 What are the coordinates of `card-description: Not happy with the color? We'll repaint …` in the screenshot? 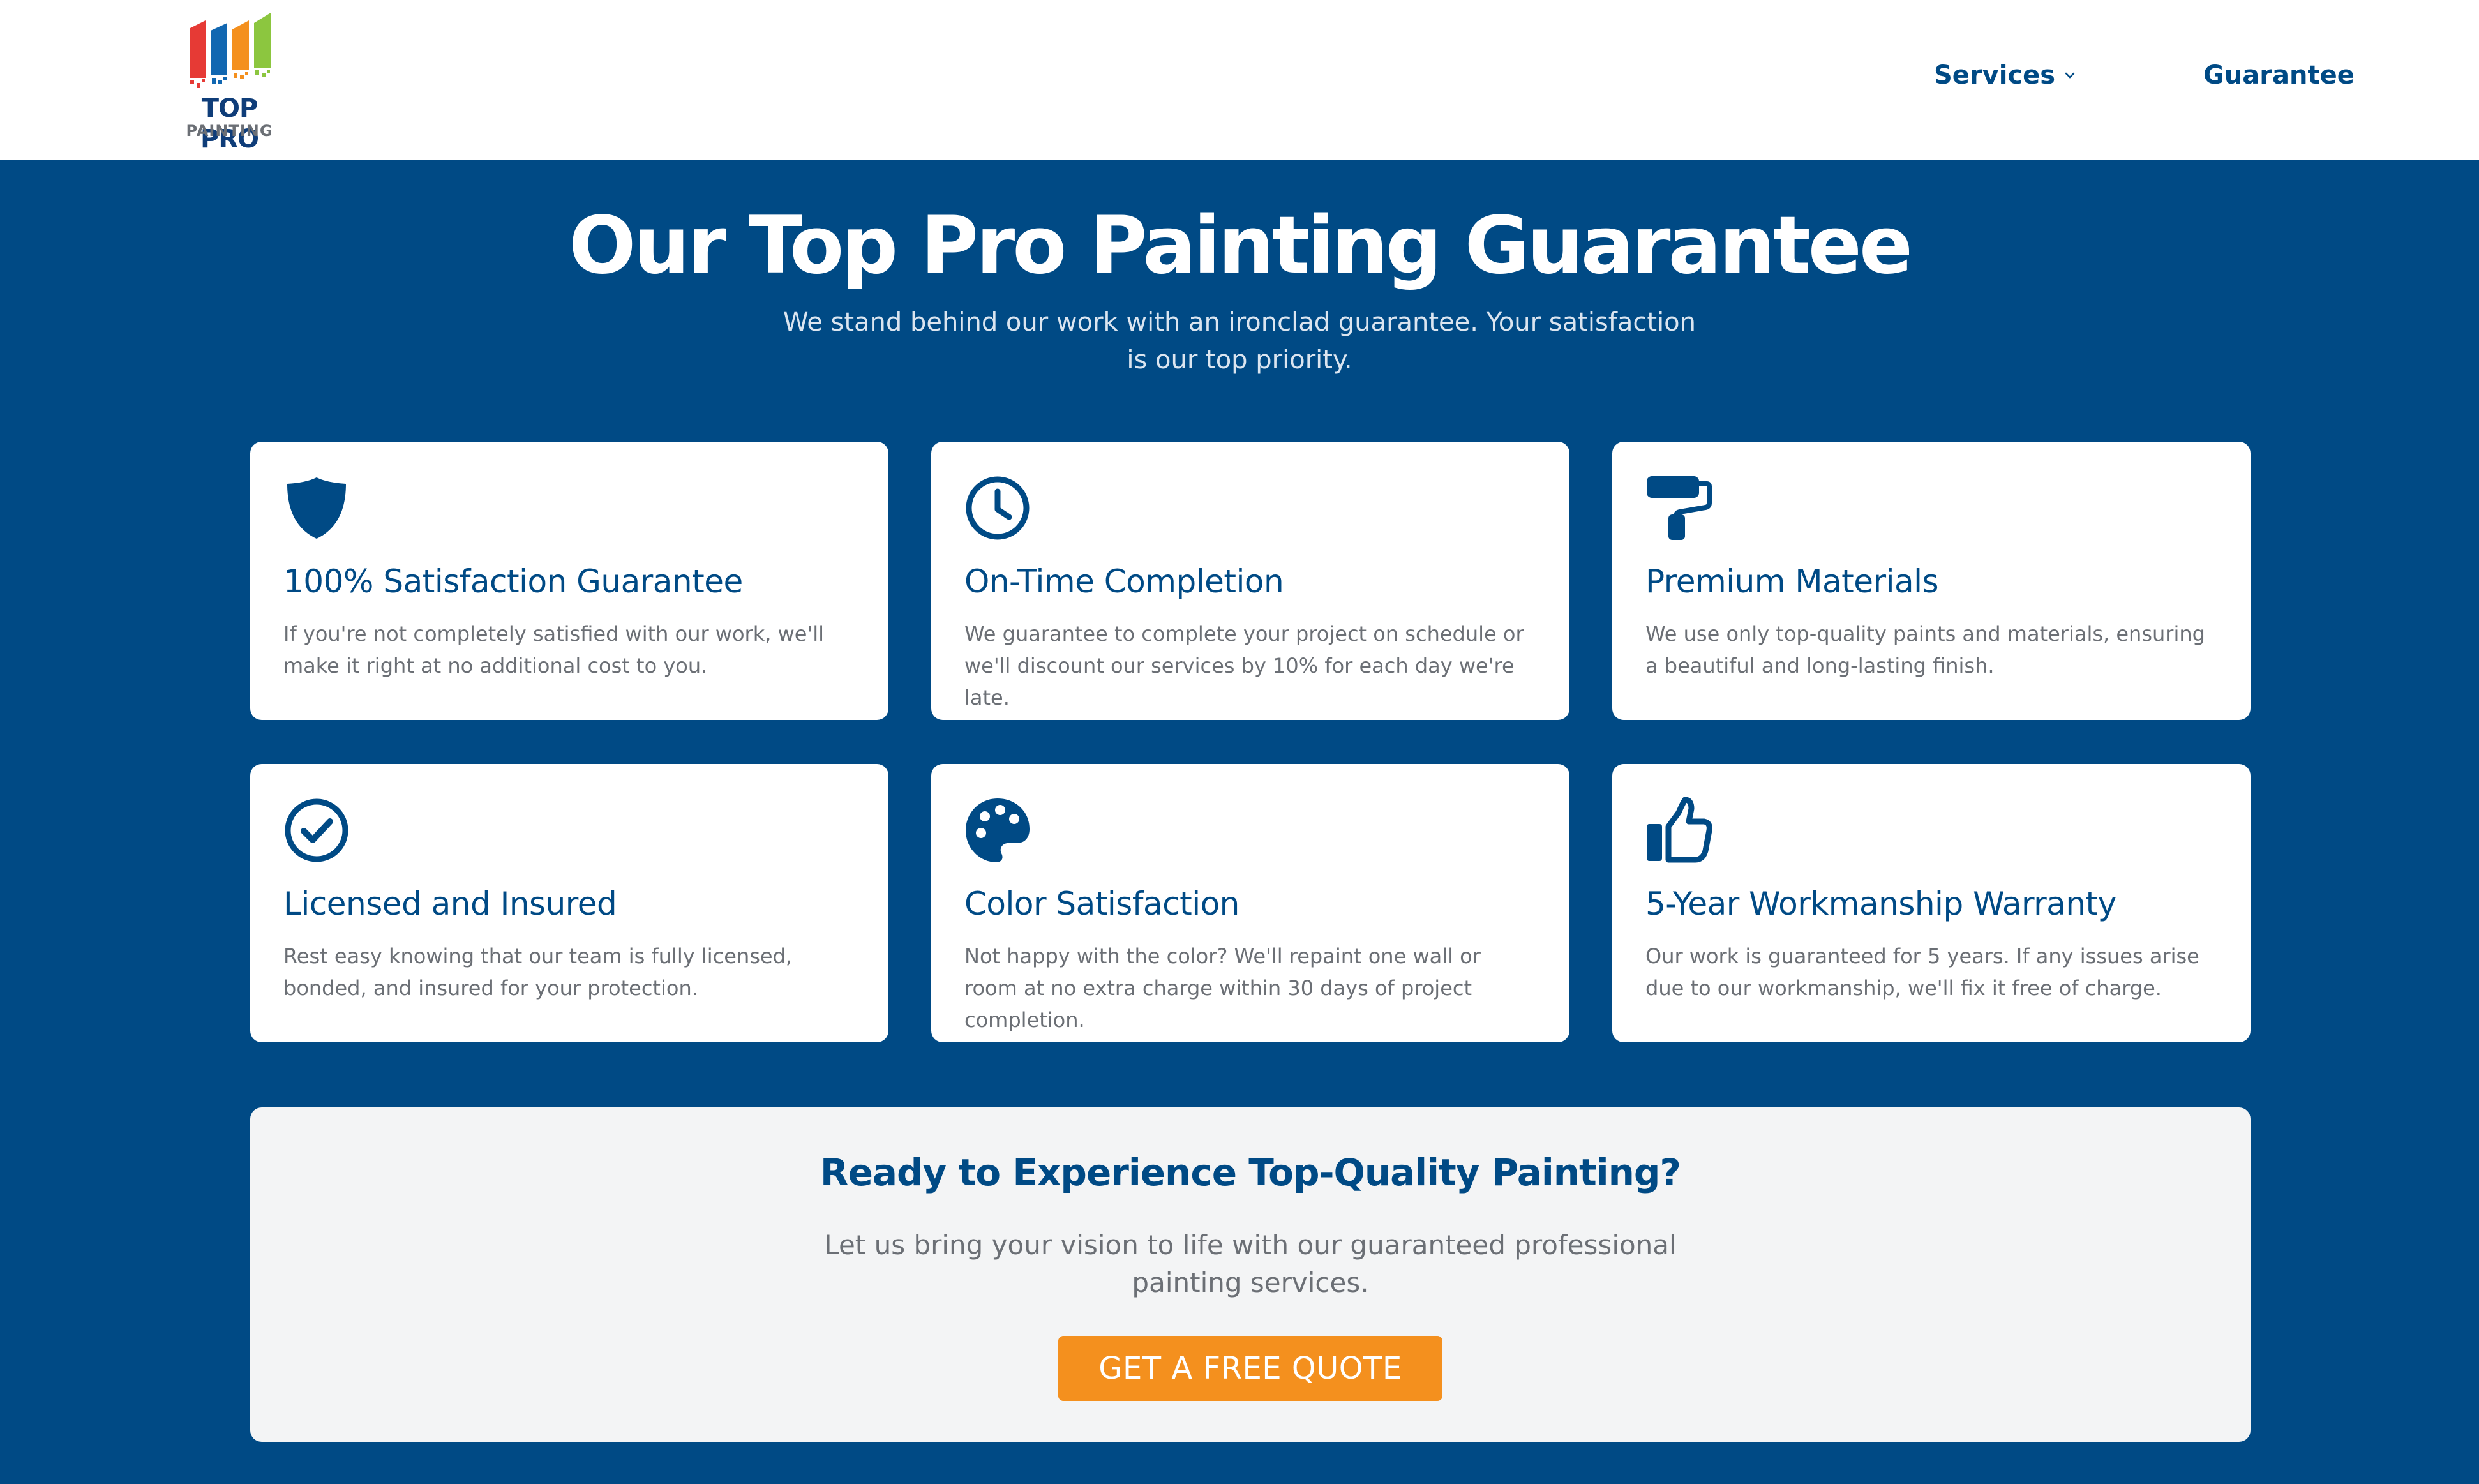 It's located at (1222, 988).